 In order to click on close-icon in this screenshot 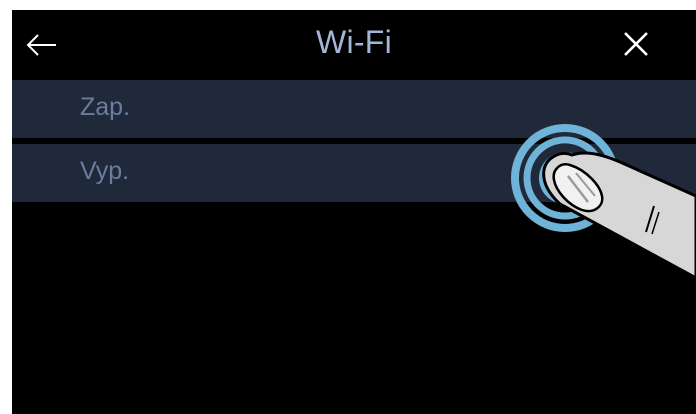, I will do `click(636, 46)`.